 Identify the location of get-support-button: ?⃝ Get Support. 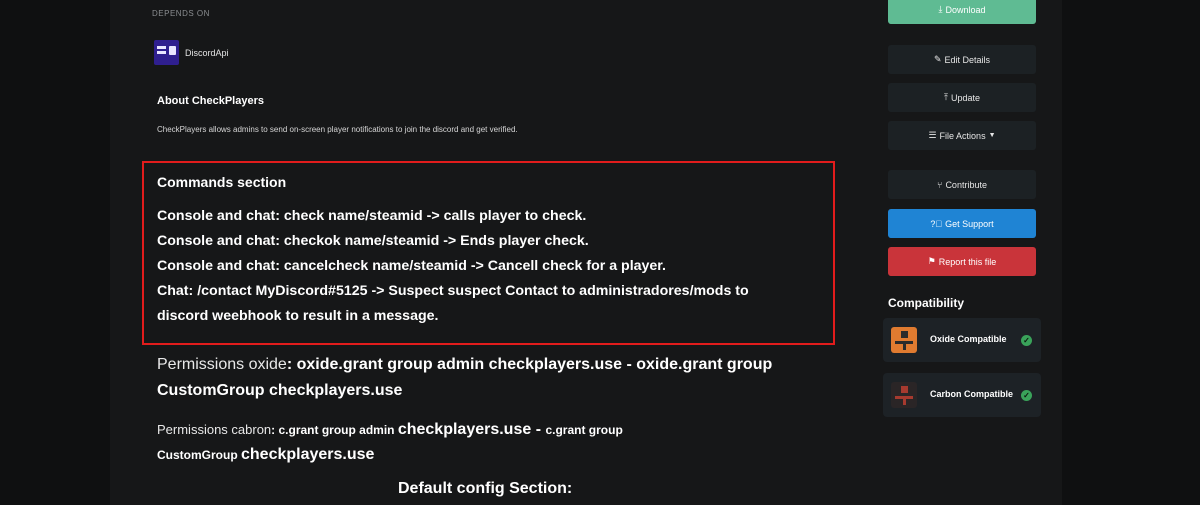
(962, 223).